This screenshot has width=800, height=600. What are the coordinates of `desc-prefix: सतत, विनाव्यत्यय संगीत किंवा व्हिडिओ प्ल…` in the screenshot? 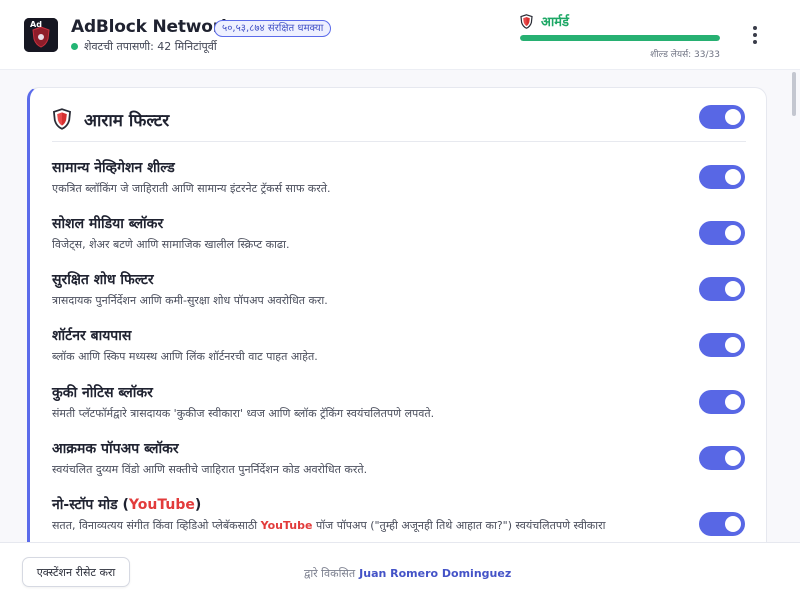 It's located at (156, 525).